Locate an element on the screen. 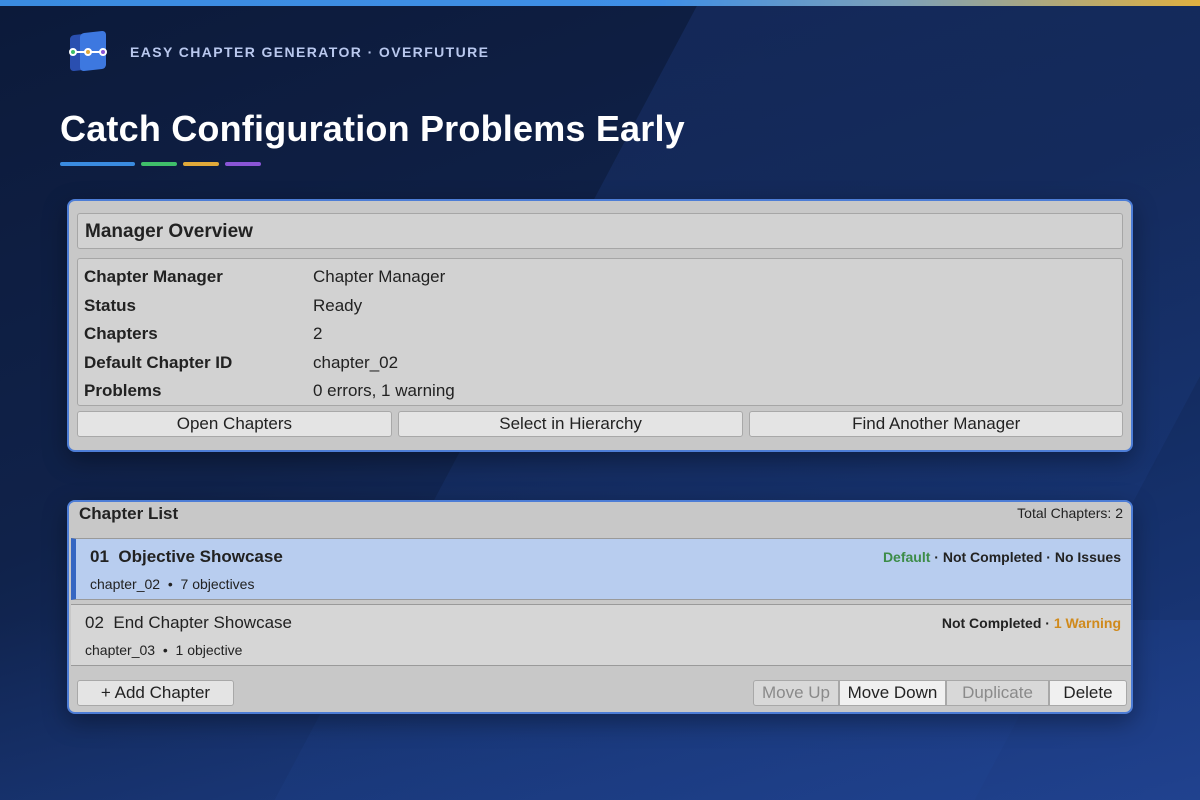 This screenshot has width=1200, height=800. detail-row-chapters: Chapters 2 is located at coordinates (600, 334).